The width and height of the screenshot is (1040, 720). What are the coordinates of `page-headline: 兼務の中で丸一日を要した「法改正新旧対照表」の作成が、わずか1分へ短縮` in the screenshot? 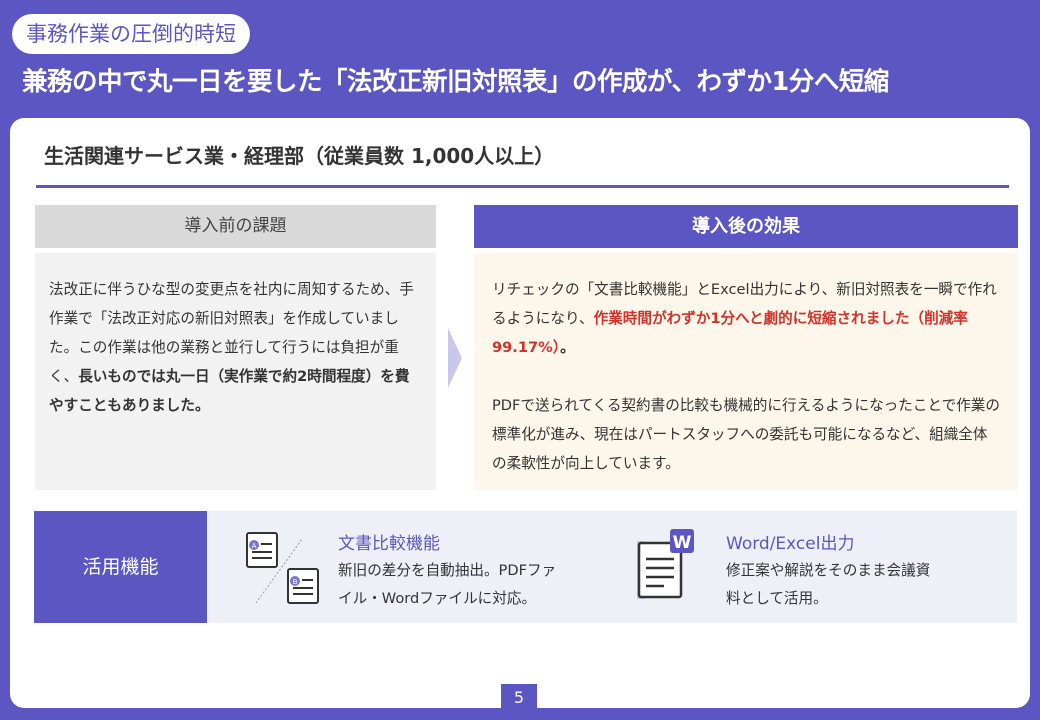 It's located at (455, 82).